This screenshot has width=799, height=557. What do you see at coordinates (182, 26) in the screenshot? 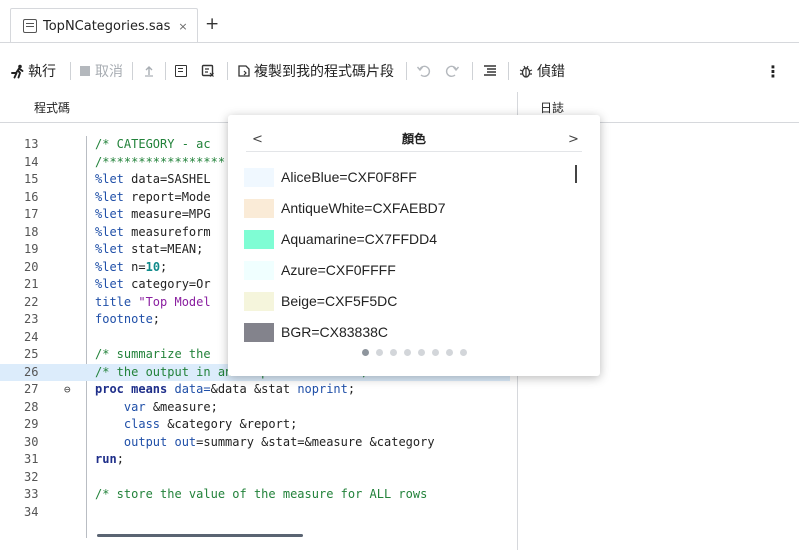
I see `close-icon: ×` at bounding box center [182, 26].